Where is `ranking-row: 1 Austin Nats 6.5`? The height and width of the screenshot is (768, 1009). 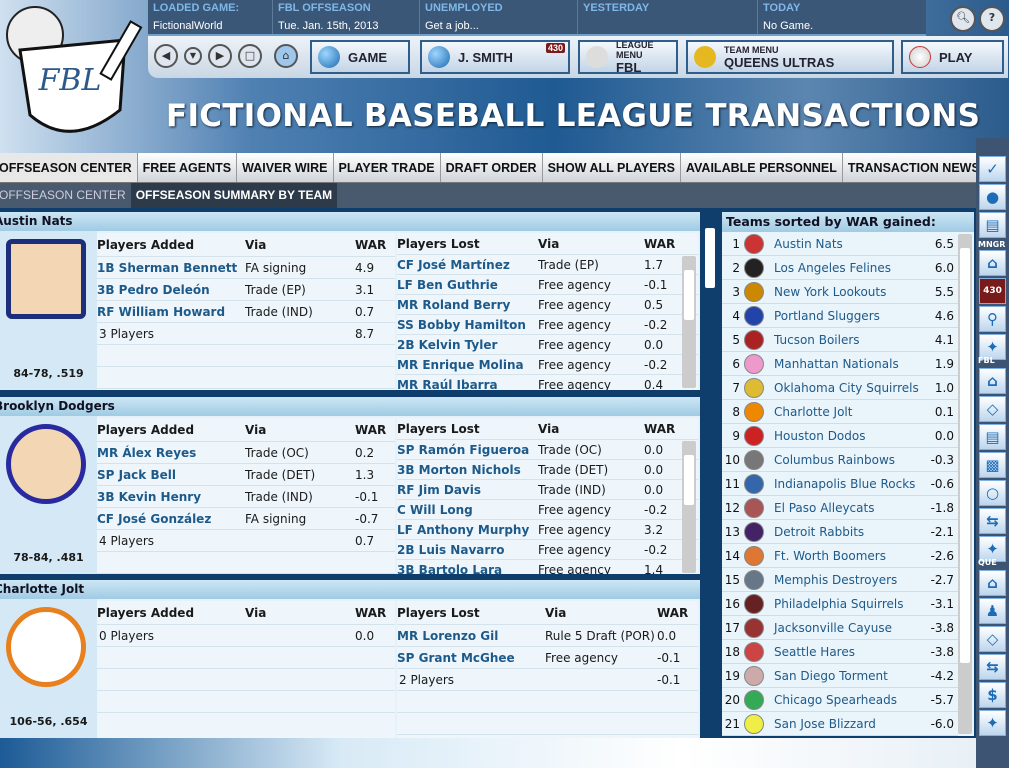 ranking-row: 1 Austin Nats 6.5 is located at coordinates (840, 244).